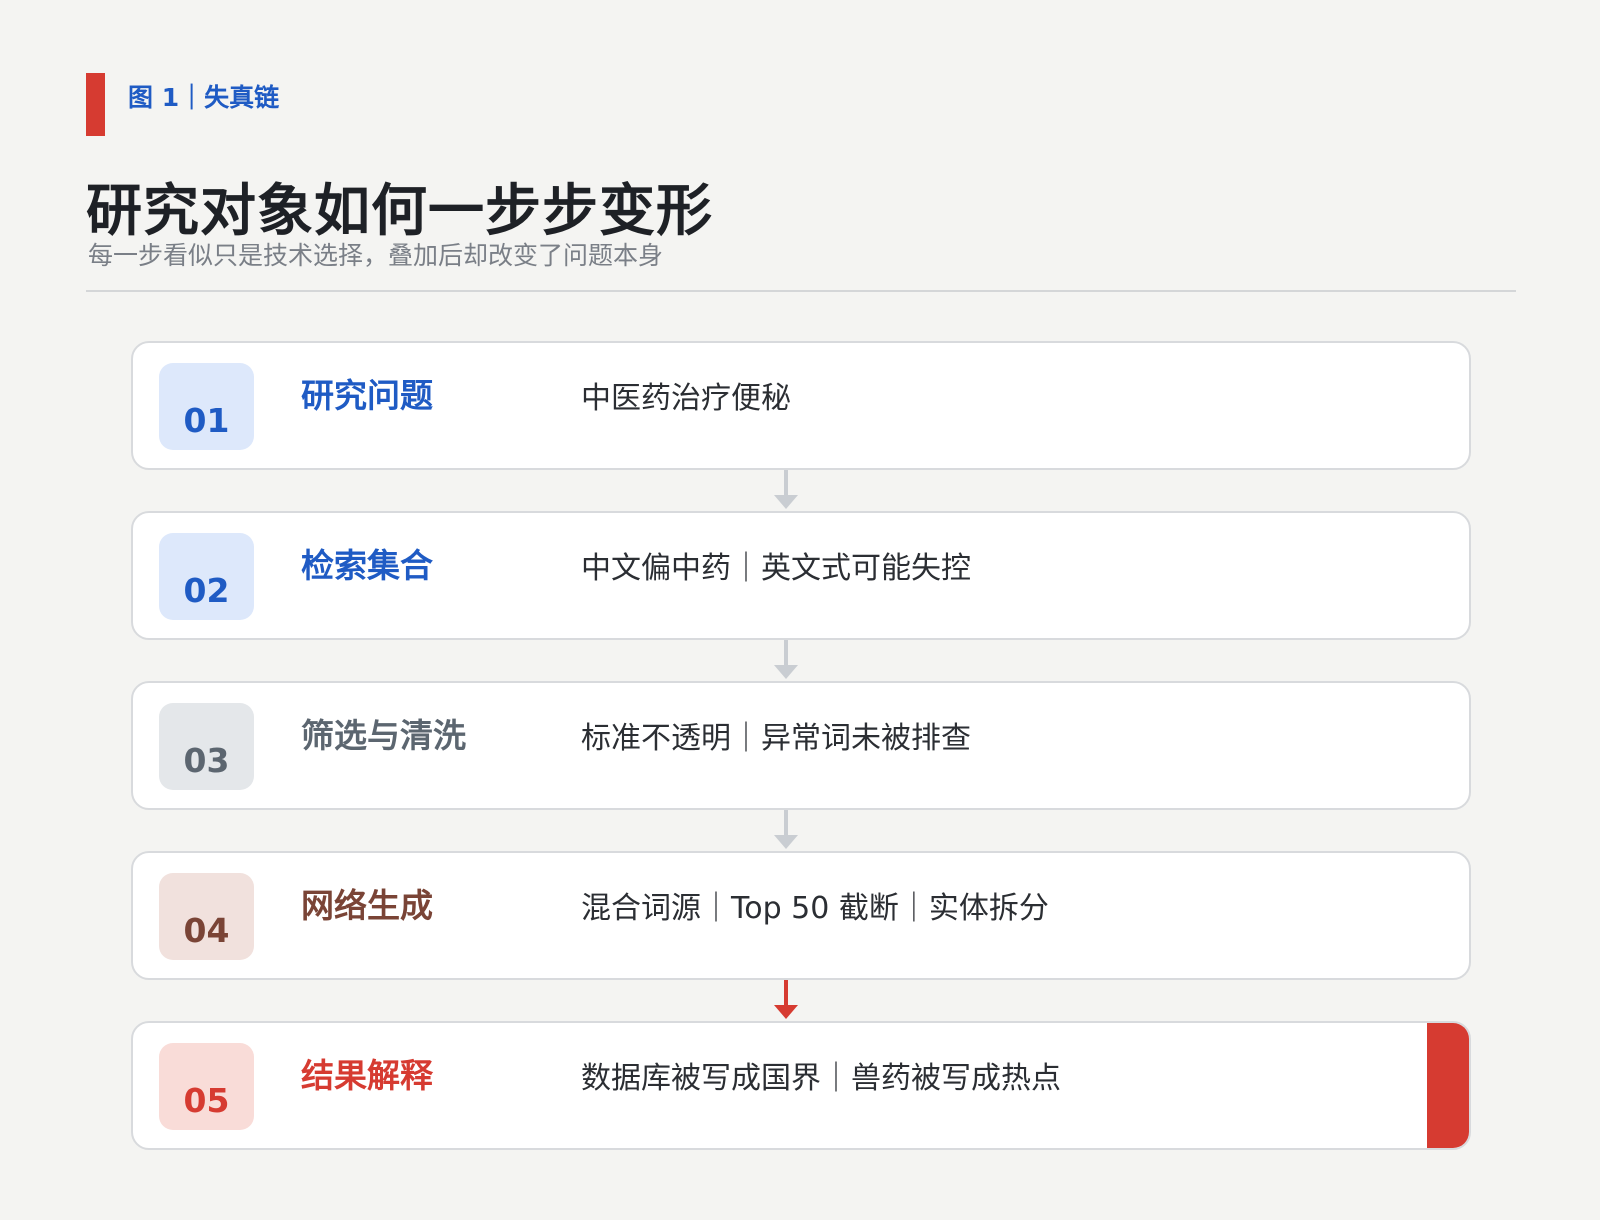 This screenshot has height=1220, width=1600. Describe the element at coordinates (367, 395) in the screenshot. I see `step-title: 研究问题` at that location.